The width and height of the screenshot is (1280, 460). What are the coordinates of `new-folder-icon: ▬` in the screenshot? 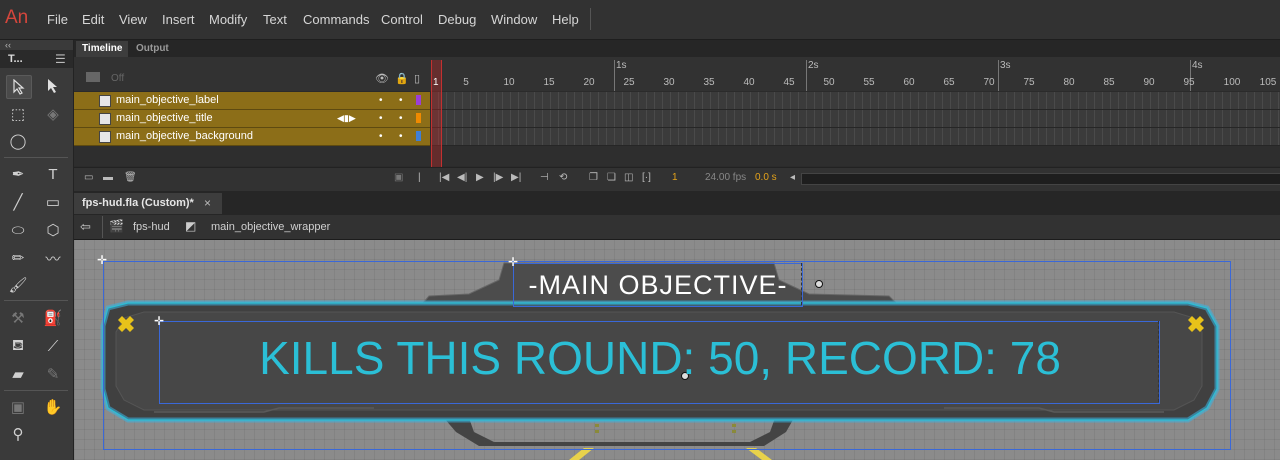 It's located at (108, 177).